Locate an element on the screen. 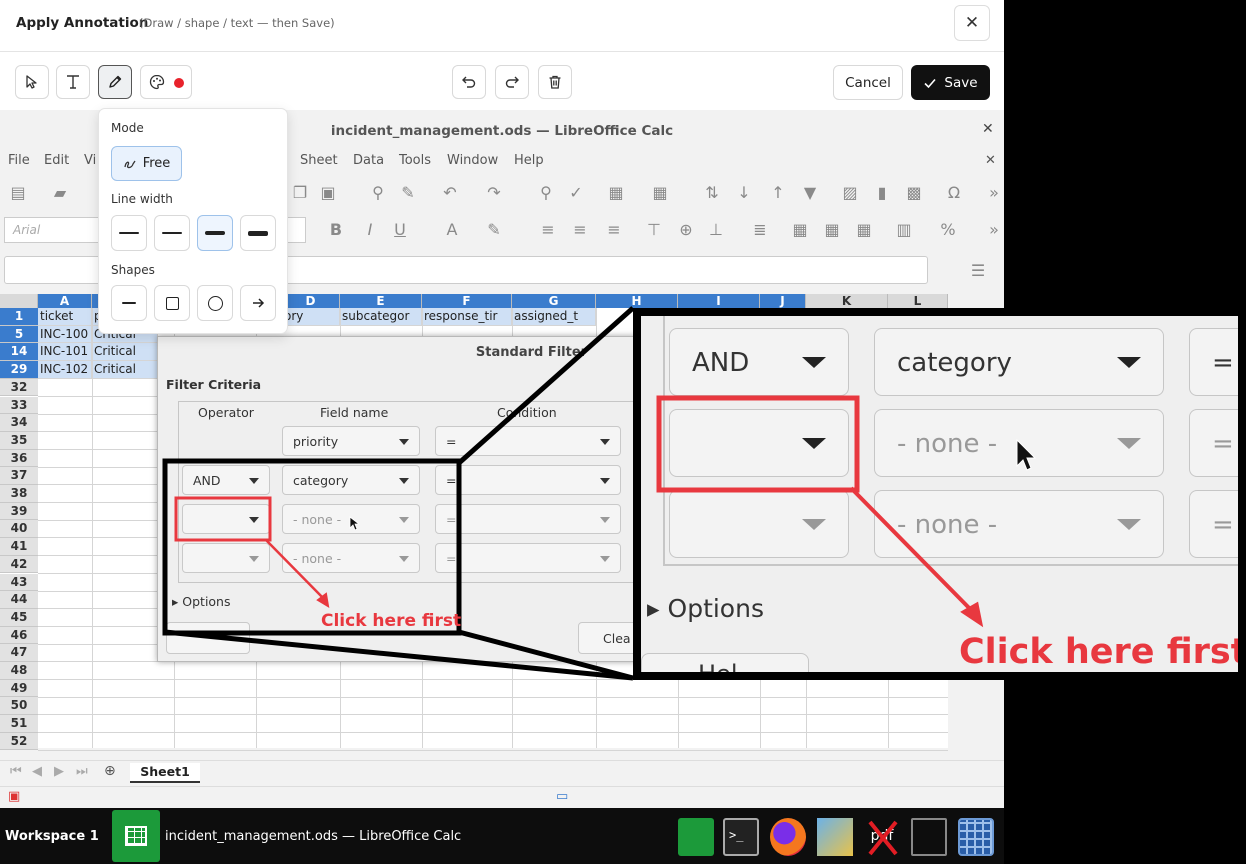 This screenshot has height=864, width=1246. highlight-rectangle is located at coordinates (223, 519).